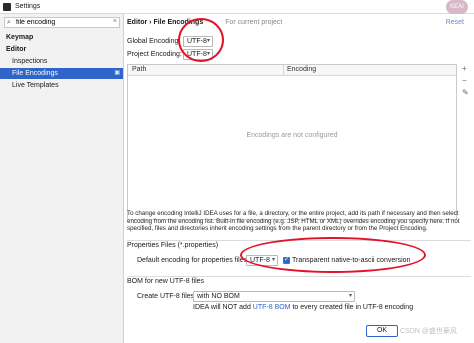 The height and width of the screenshot is (343, 474). What do you see at coordinates (30, 61) in the screenshot?
I see `sidebar-item-label: Inspections` at bounding box center [30, 61].